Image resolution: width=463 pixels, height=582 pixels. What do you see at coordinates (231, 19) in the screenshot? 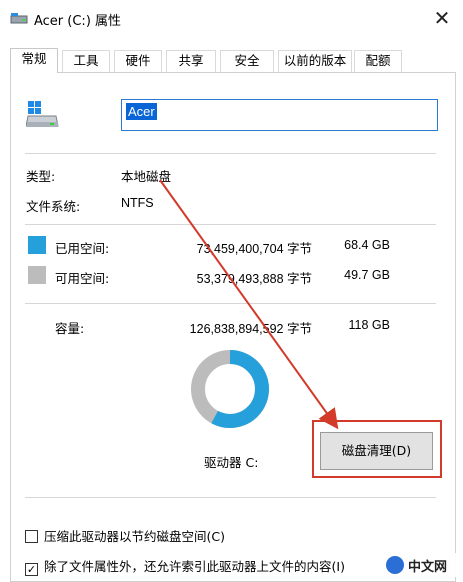
I see `title-bar: Acer (C:) 属性 ✕` at bounding box center [231, 19].